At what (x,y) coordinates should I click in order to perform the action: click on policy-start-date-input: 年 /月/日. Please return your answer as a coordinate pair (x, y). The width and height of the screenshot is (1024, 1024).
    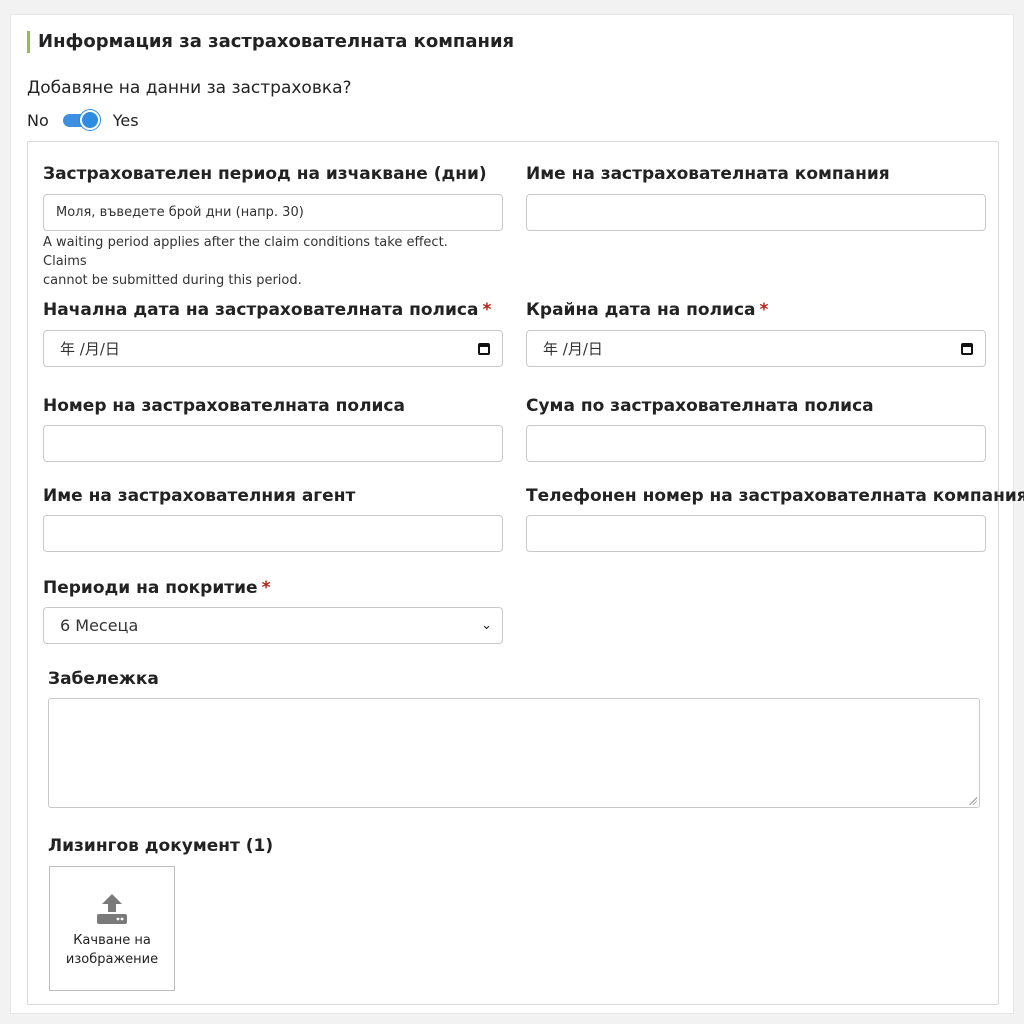
    Looking at the image, I should click on (273, 348).